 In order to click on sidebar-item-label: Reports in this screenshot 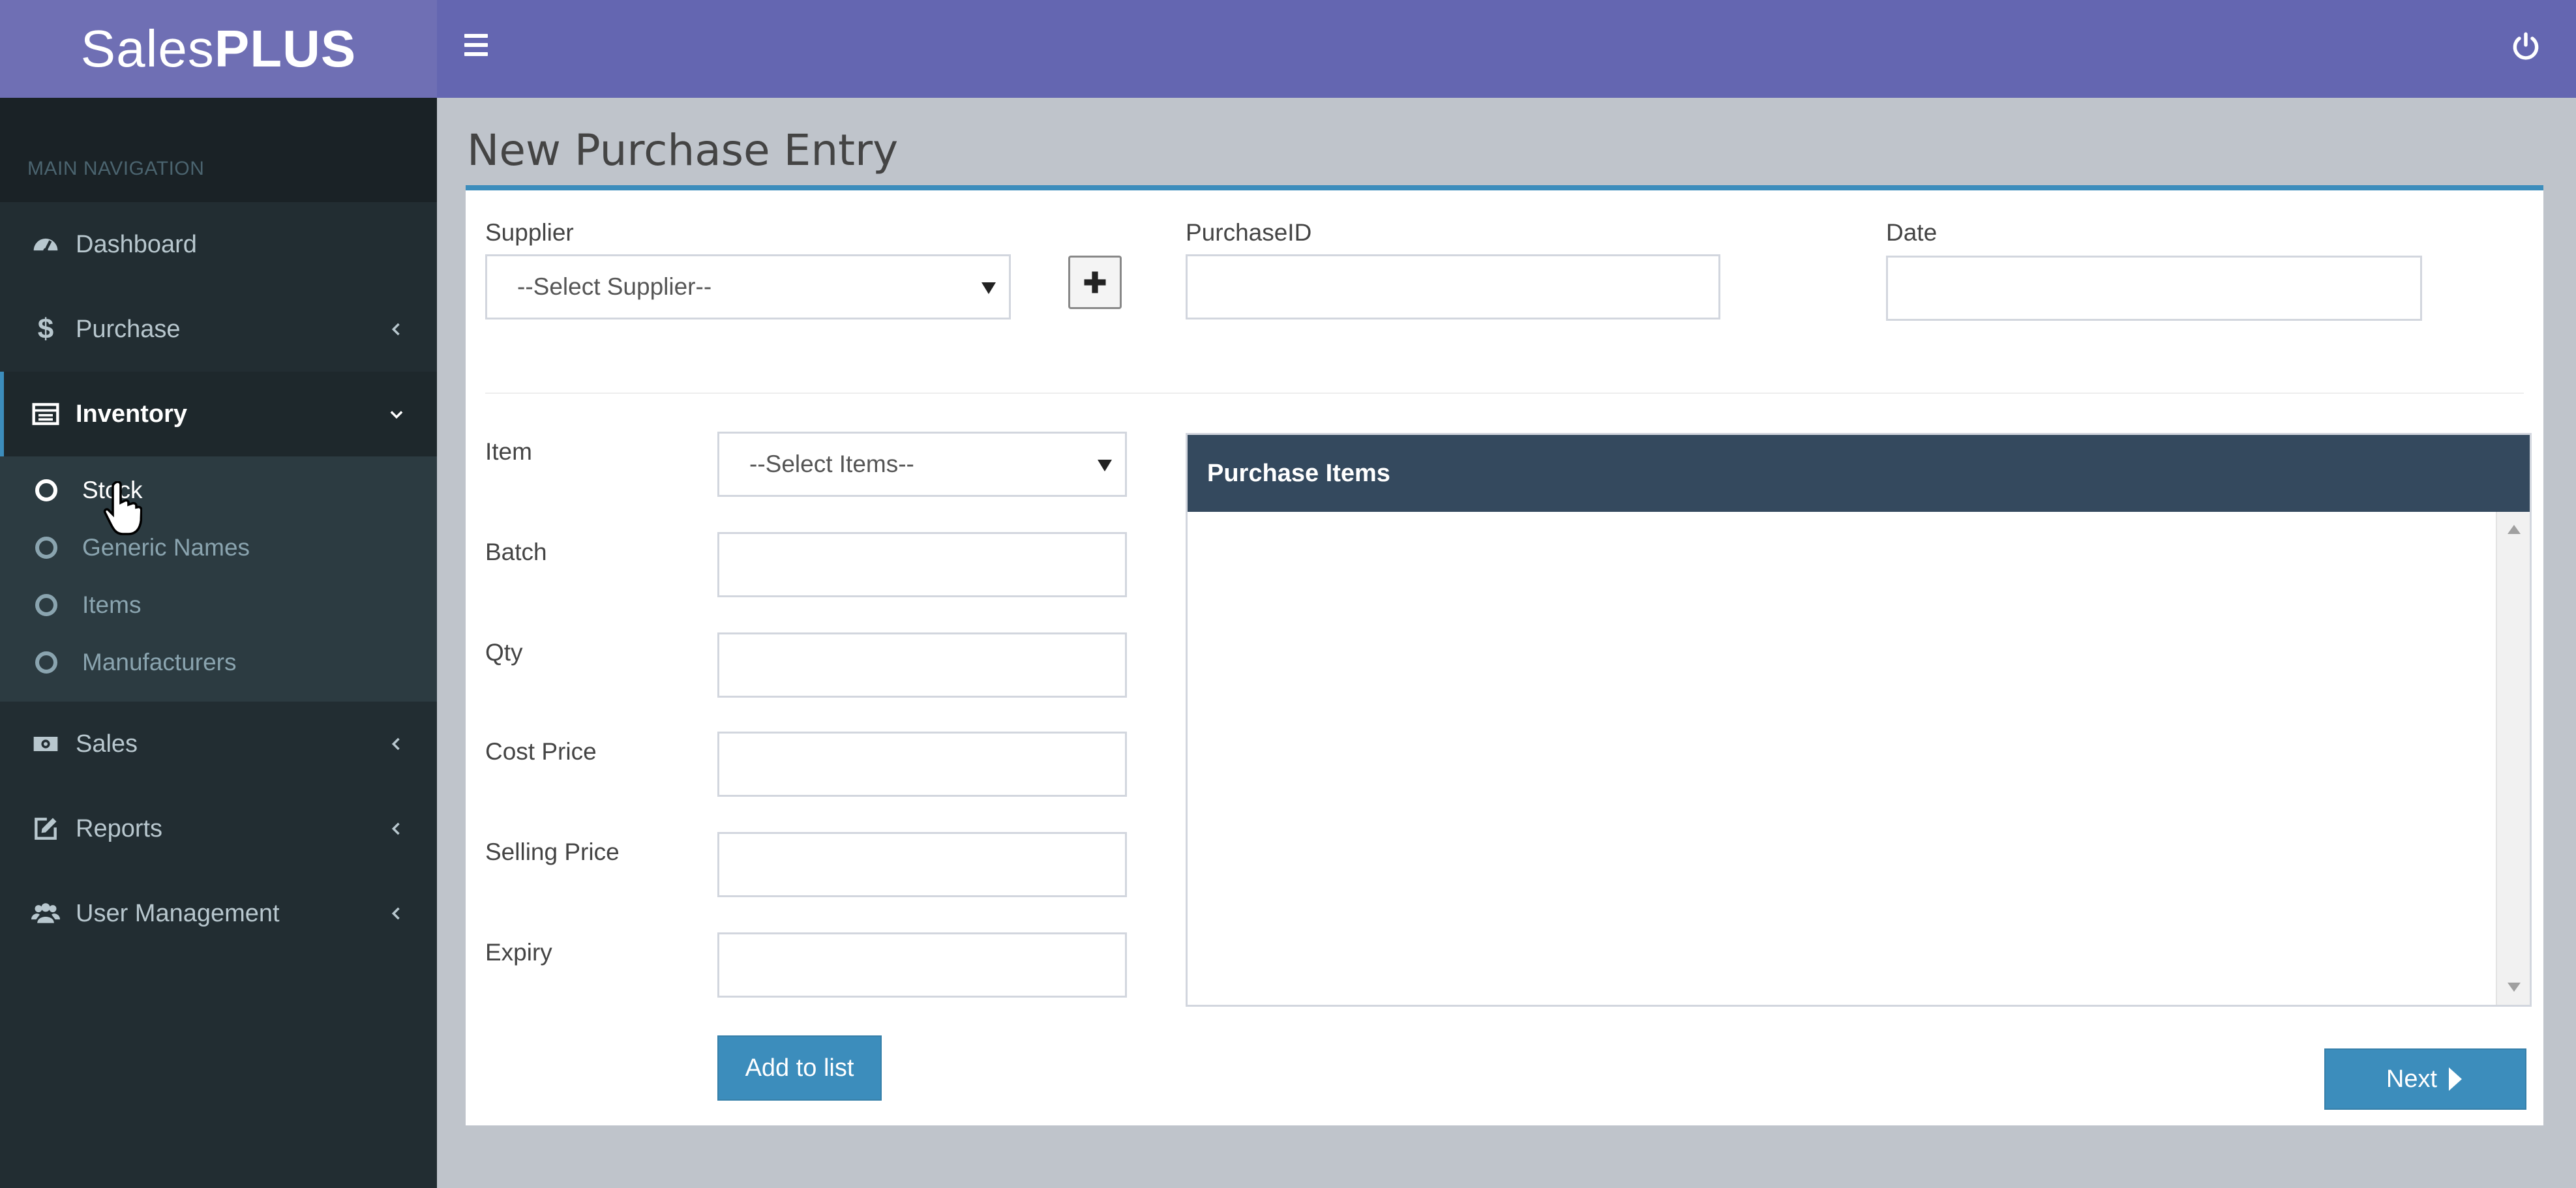, I will do `click(119, 828)`.